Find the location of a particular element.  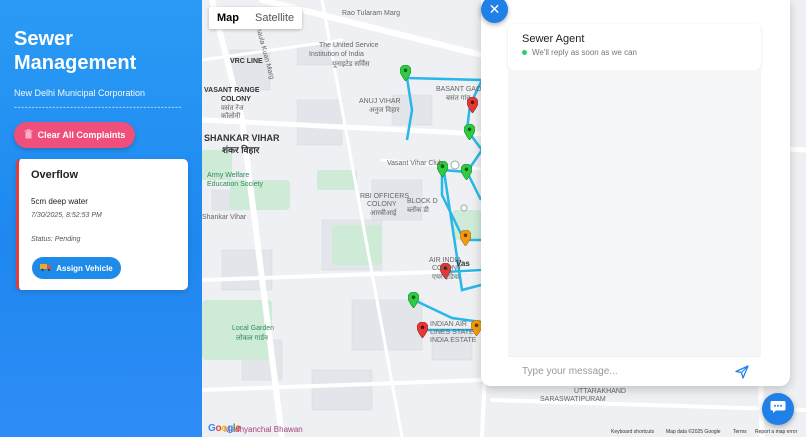

map-label: BLOCK D is located at coordinates (422, 201).